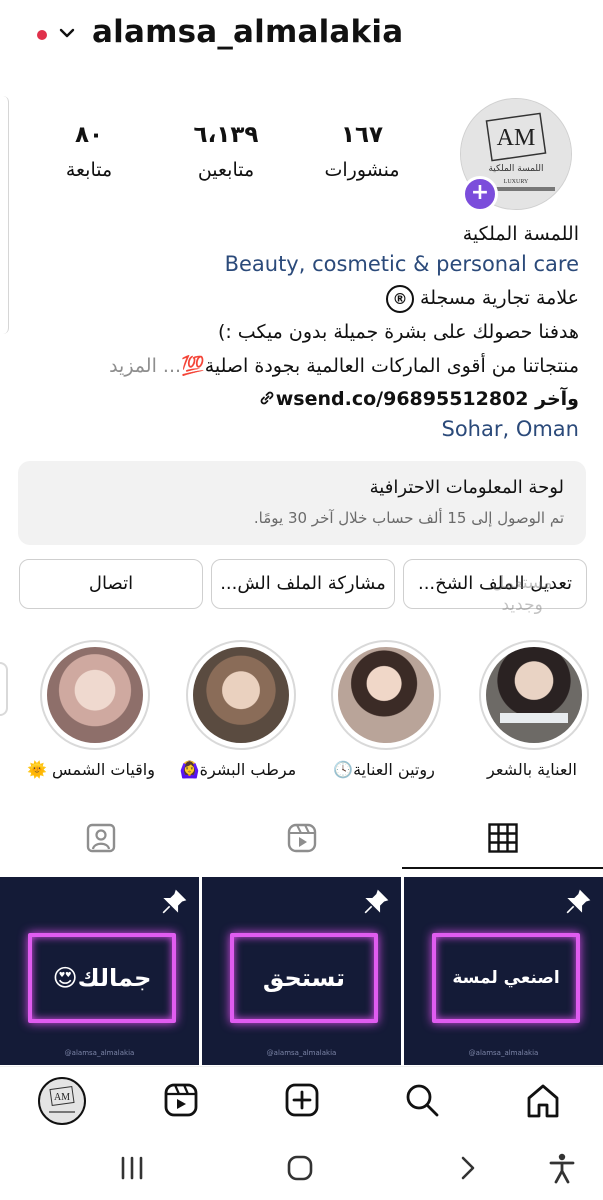  Describe the element at coordinates (67, 33) in the screenshot. I see `chevron-down-icon` at that location.